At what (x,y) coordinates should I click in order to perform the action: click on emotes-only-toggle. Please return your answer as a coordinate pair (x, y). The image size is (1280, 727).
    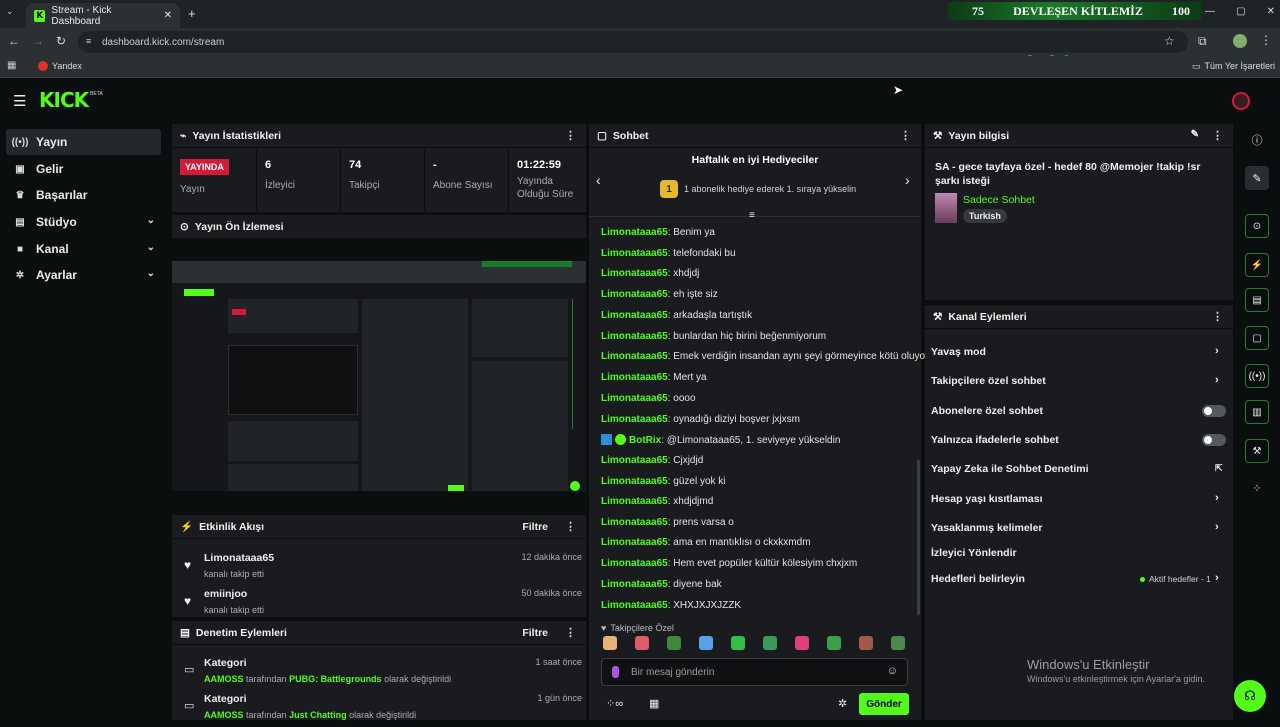
    Looking at the image, I should click on (1214, 440).